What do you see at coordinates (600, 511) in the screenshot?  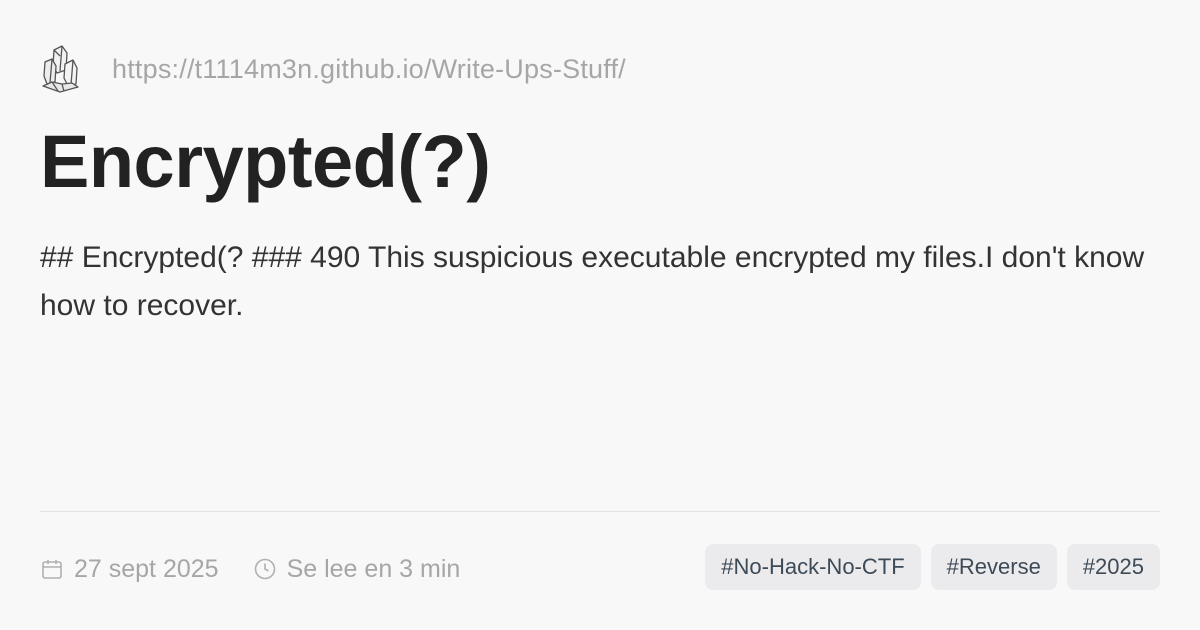 I see `divider` at bounding box center [600, 511].